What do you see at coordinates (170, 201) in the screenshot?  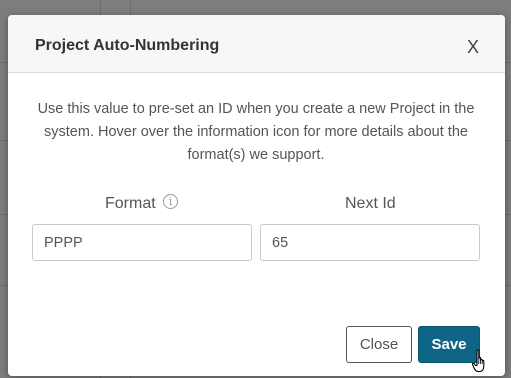 I see `info-circle-icon: i` at bounding box center [170, 201].